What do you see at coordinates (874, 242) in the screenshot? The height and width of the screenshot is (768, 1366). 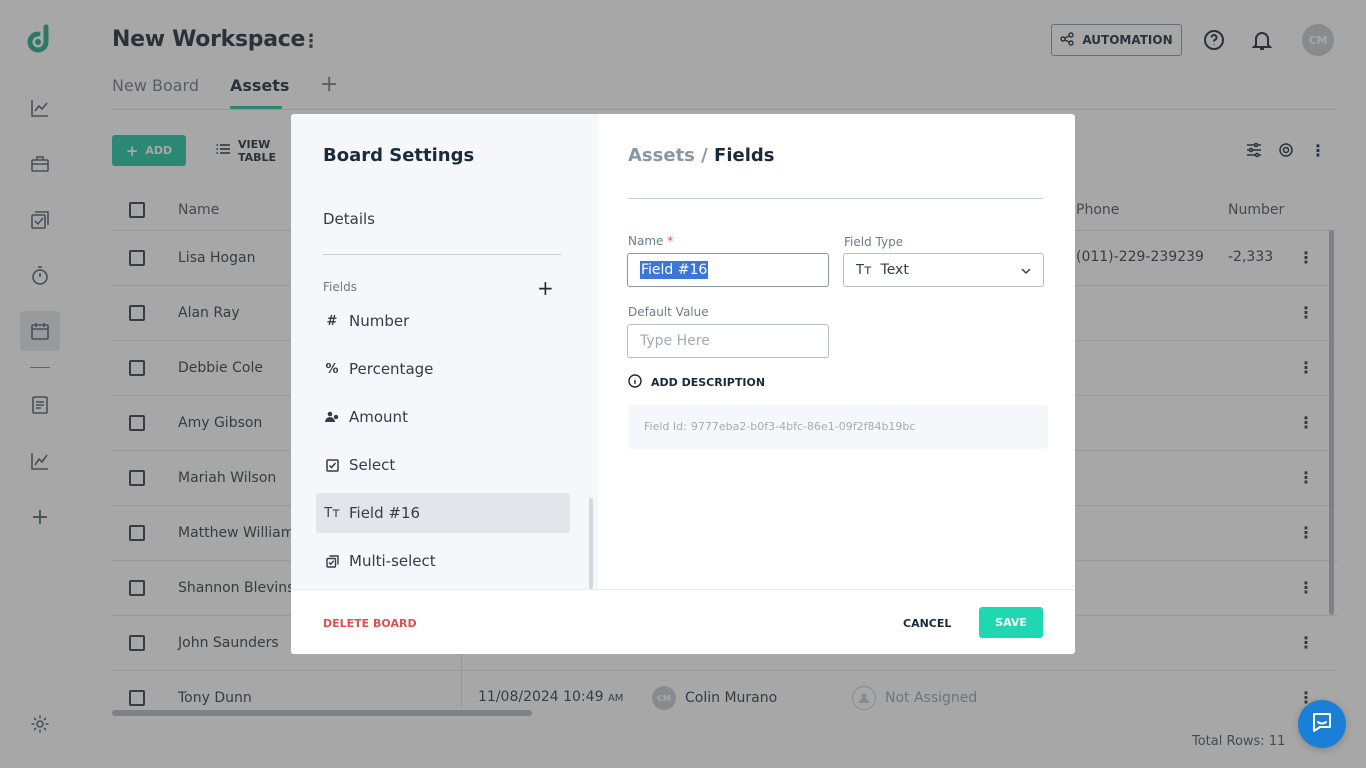 I see `field-type-label: Field Type` at bounding box center [874, 242].